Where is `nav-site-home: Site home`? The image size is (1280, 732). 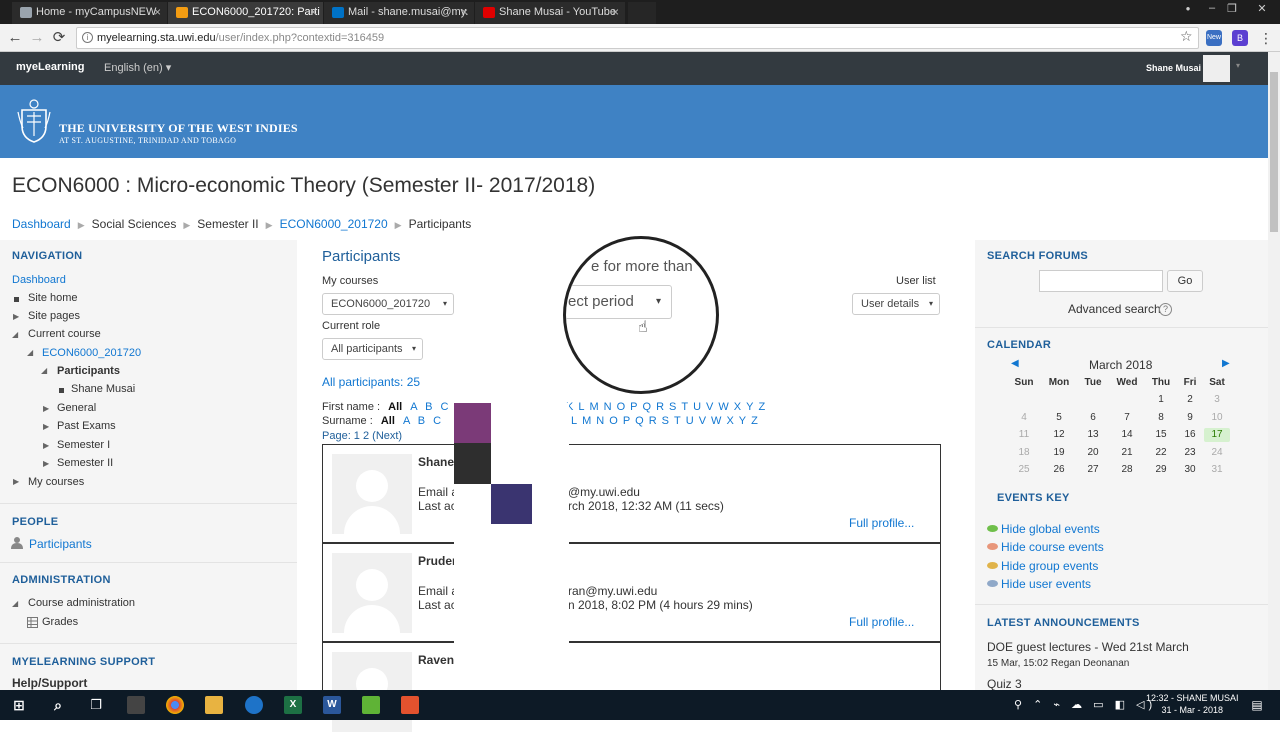
nav-site-home: Site home is located at coordinates (53, 298).